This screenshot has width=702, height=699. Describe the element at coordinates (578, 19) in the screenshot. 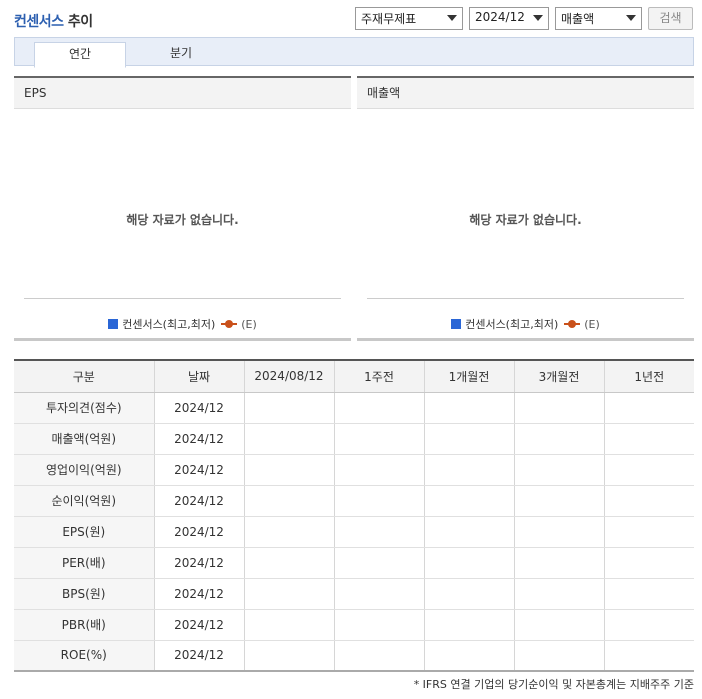

I see `metric-value: 매출액` at that location.